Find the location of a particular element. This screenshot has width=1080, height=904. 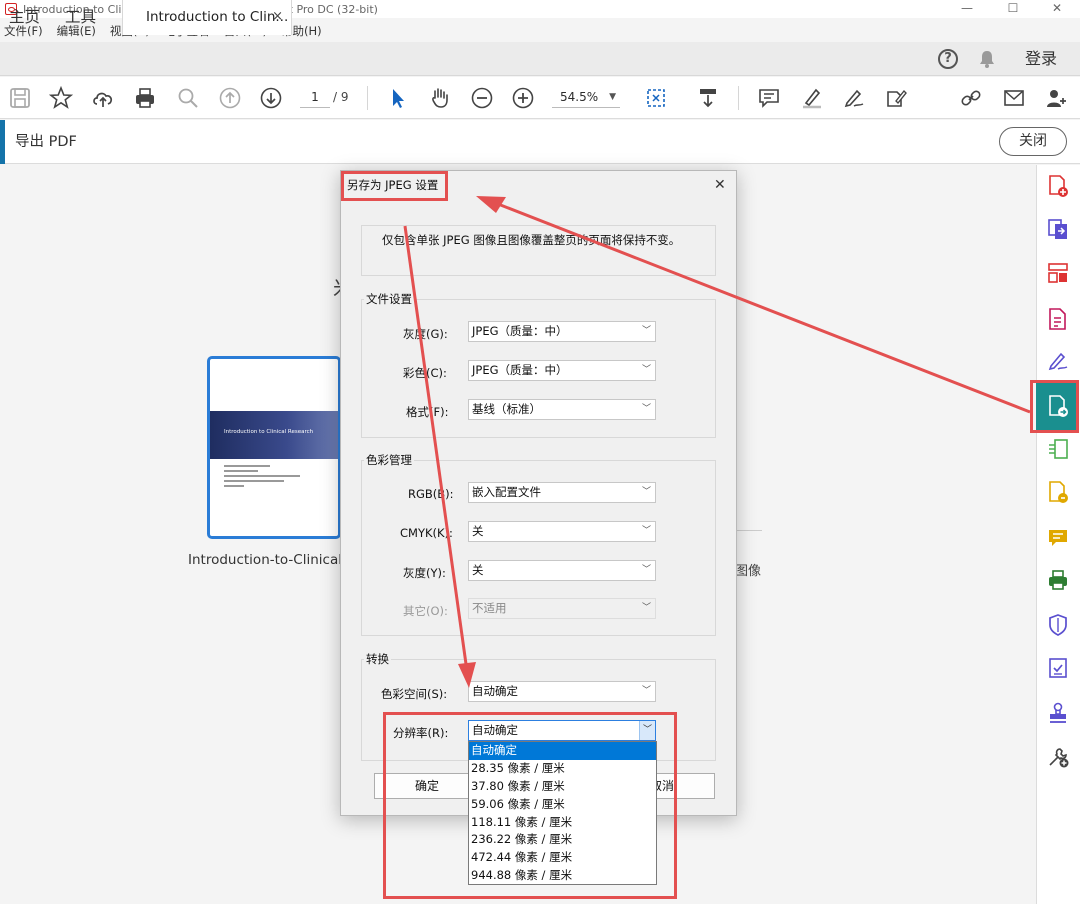

format-label: 格式(F): is located at coordinates (427, 412).